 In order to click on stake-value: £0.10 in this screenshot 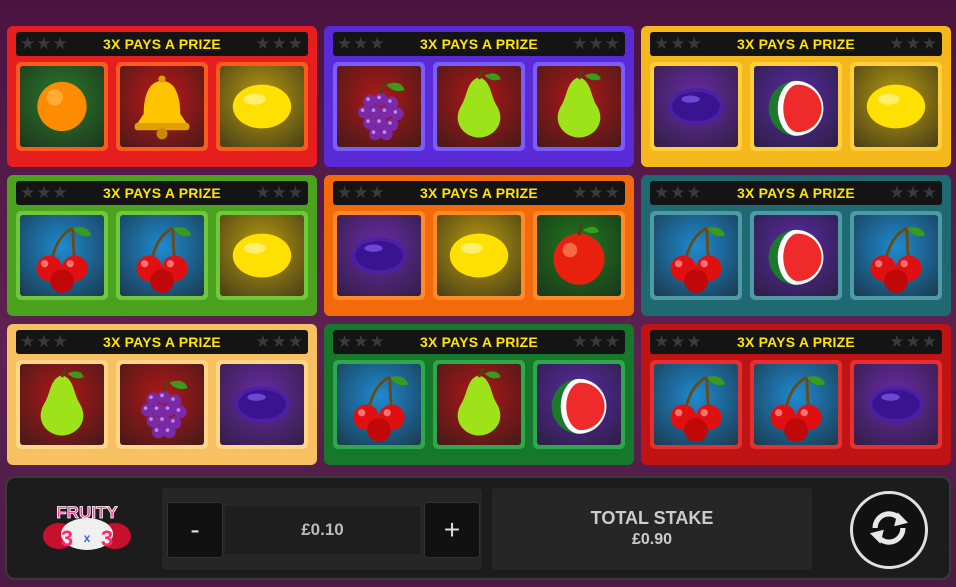, I will do `click(322, 530)`.